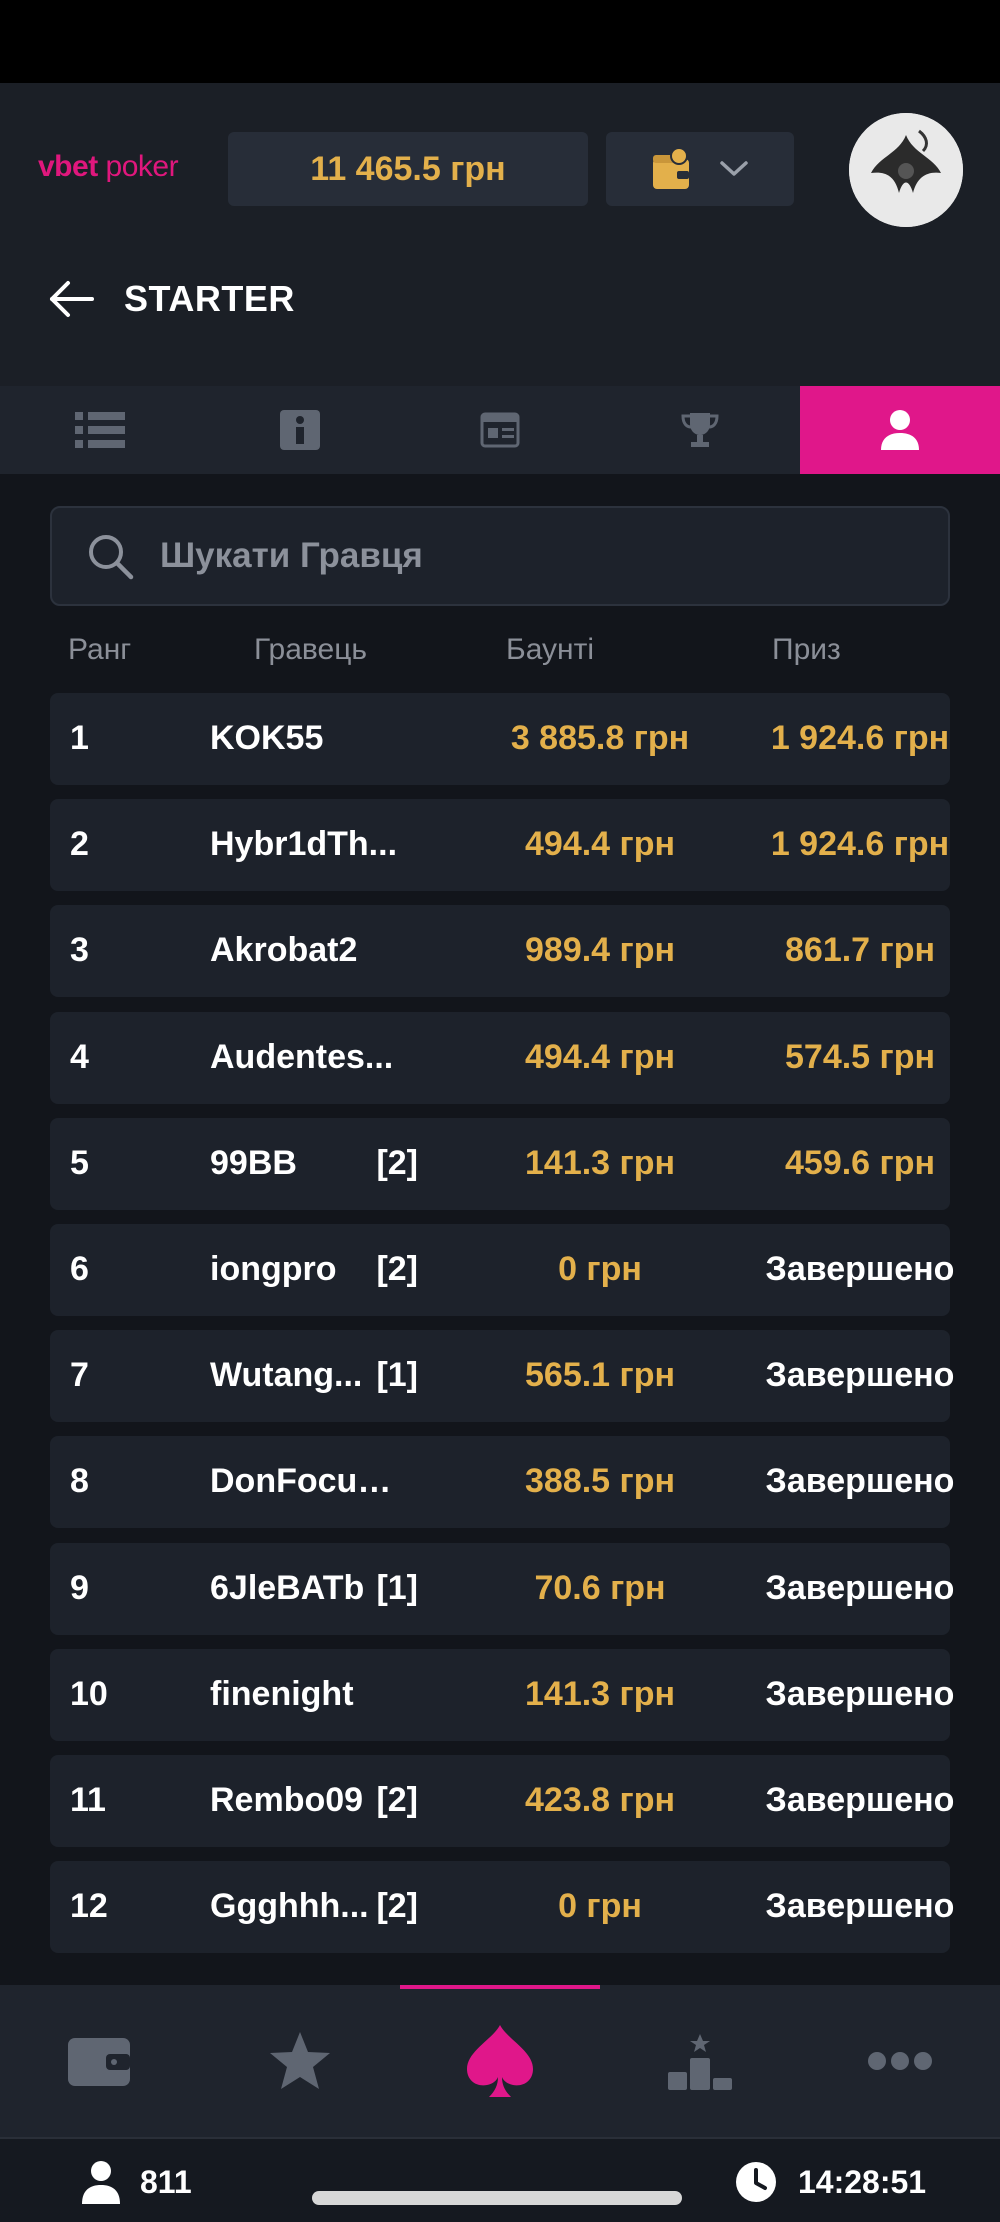 This screenshot has height=2222, width=1000. I want to click on table-row: 6 iongpro [2] 0 грн Завершено, so click(502, 1269).